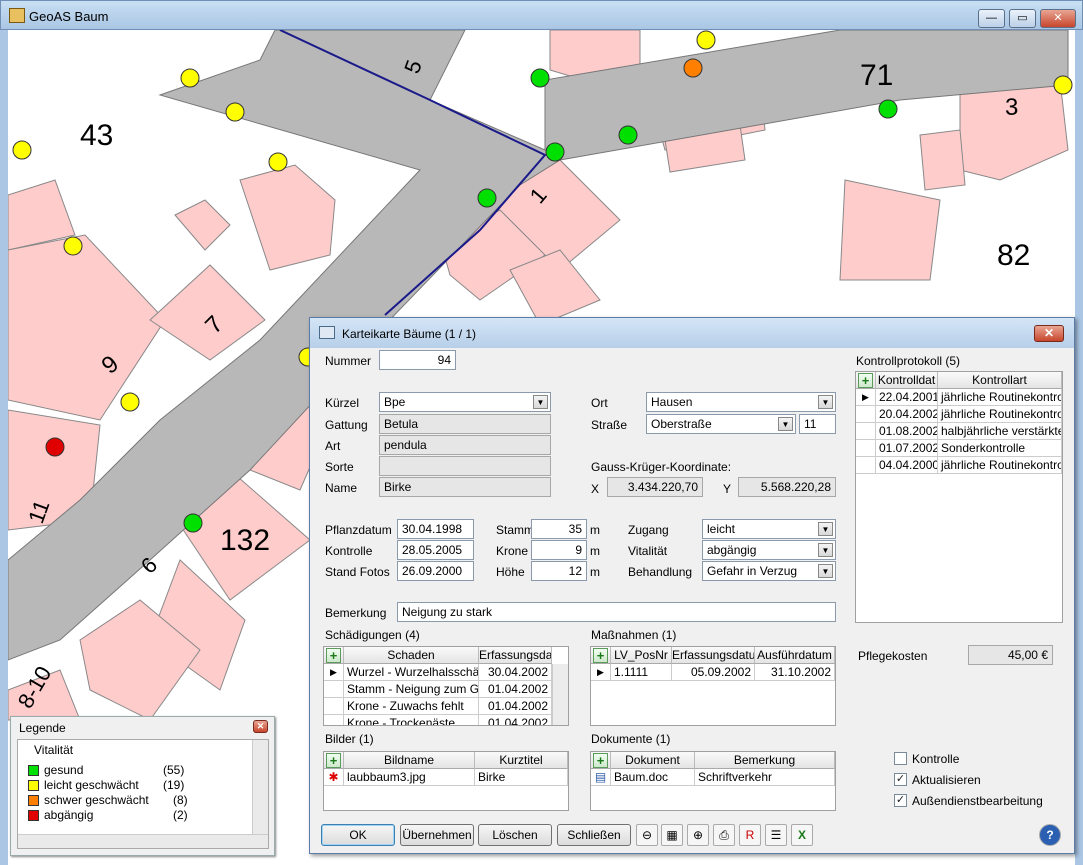  Describe the element at coordinates (907, 448) in the screenshot. I see `table-cell: 01.07.2002` at that location.